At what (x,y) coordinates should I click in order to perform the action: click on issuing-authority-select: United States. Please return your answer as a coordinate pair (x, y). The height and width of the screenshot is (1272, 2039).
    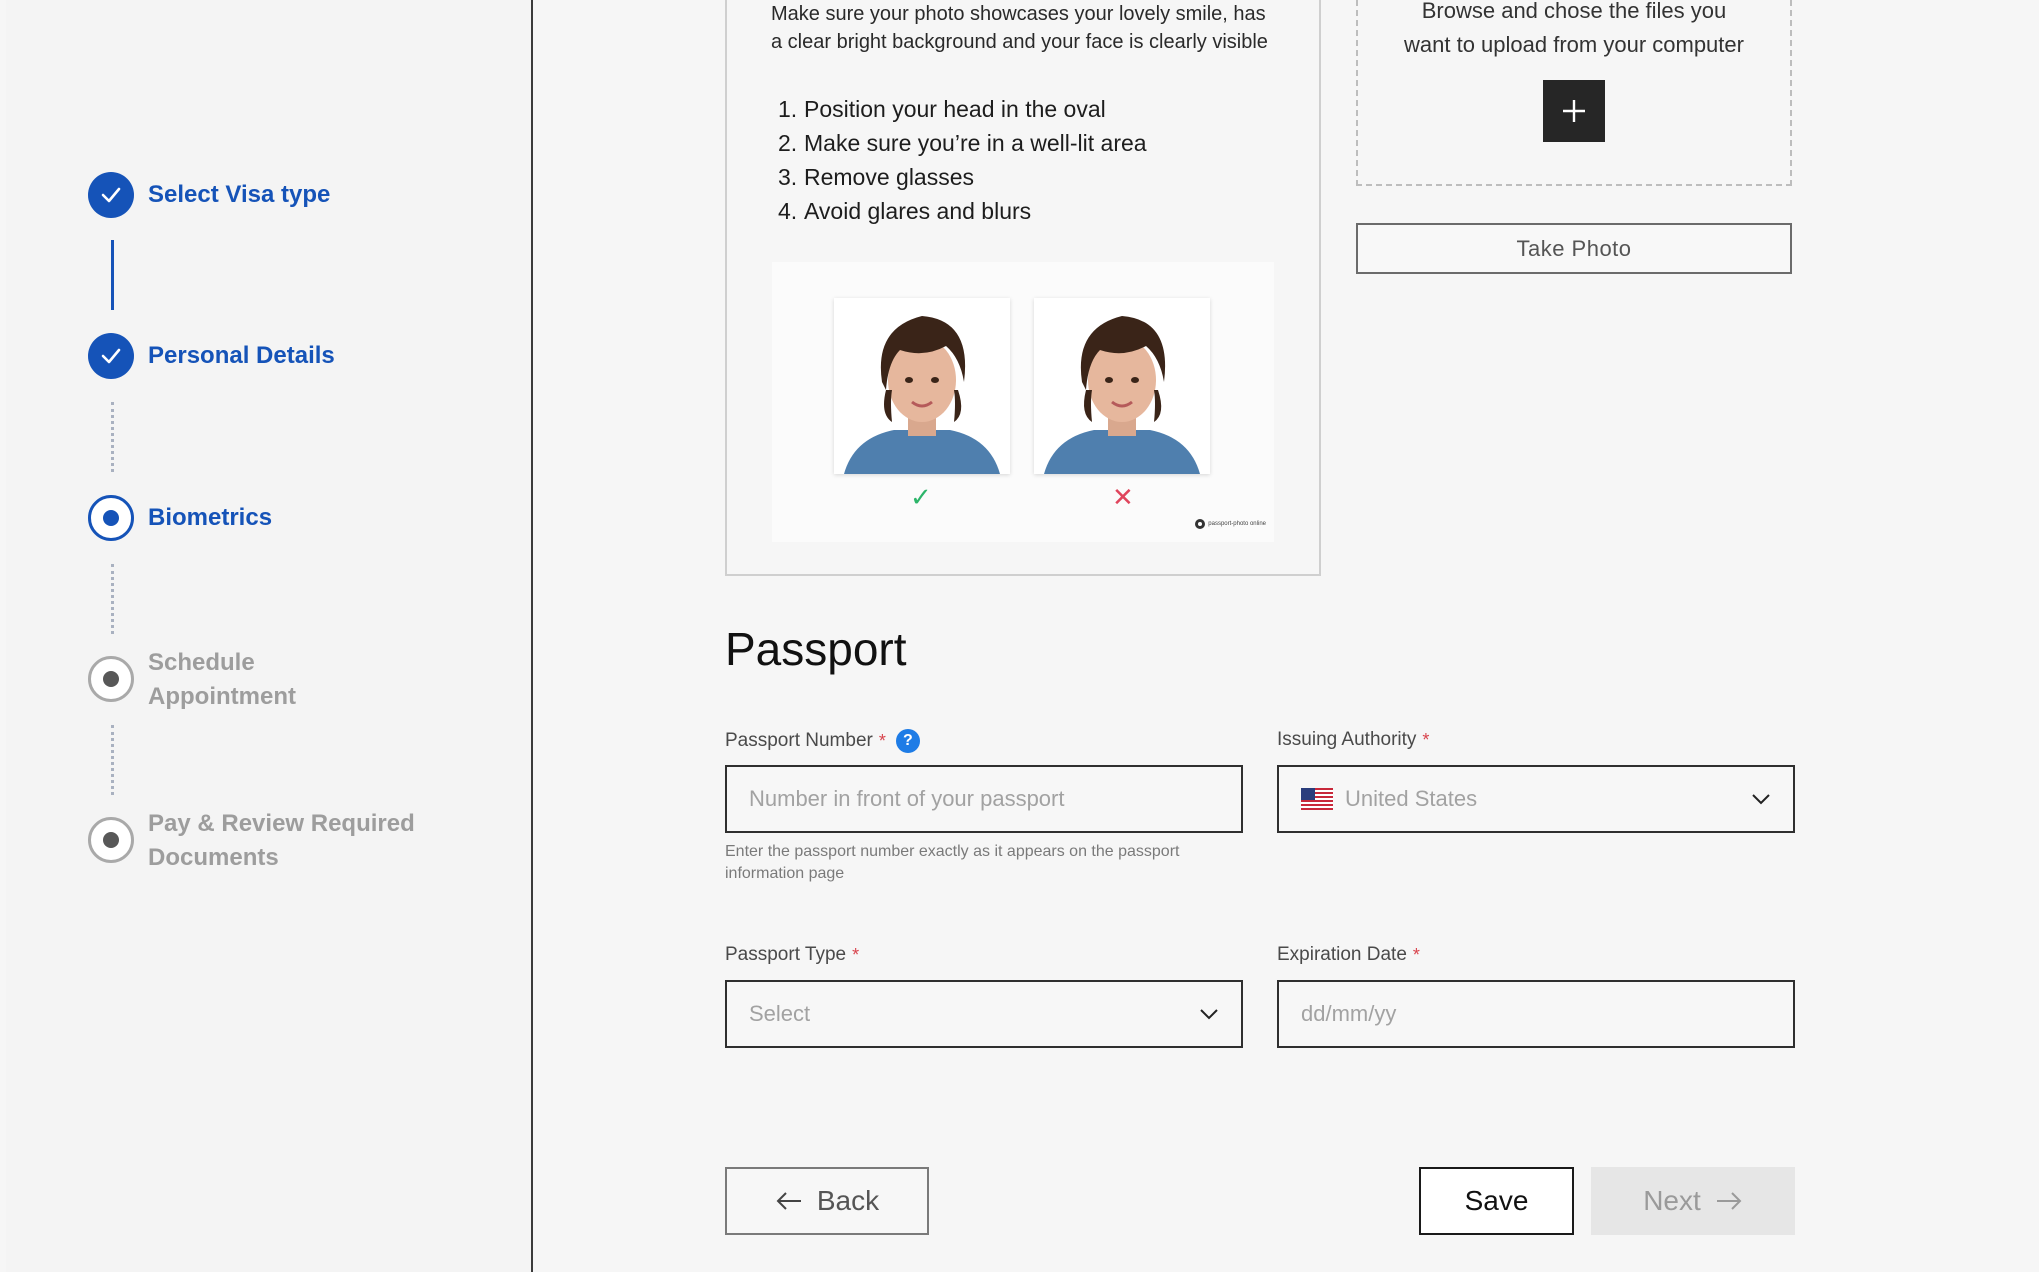
    Looking at the image, I should click on (1536, 799).